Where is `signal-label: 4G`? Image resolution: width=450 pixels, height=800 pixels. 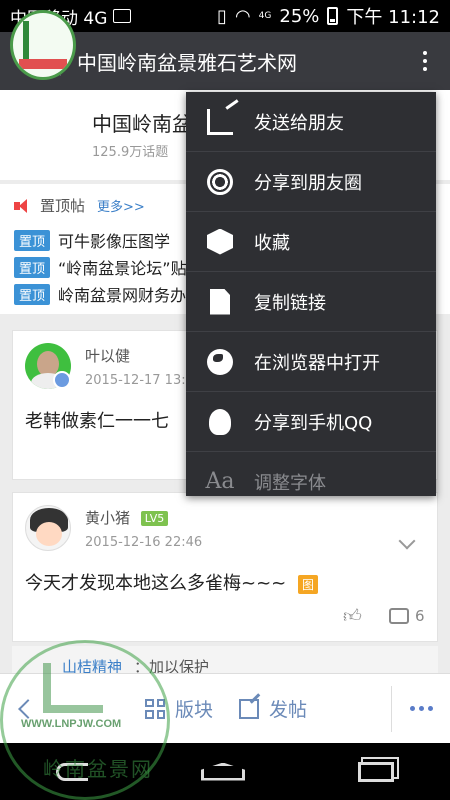
signal-label: 4G is located at coordinates (265, 16).